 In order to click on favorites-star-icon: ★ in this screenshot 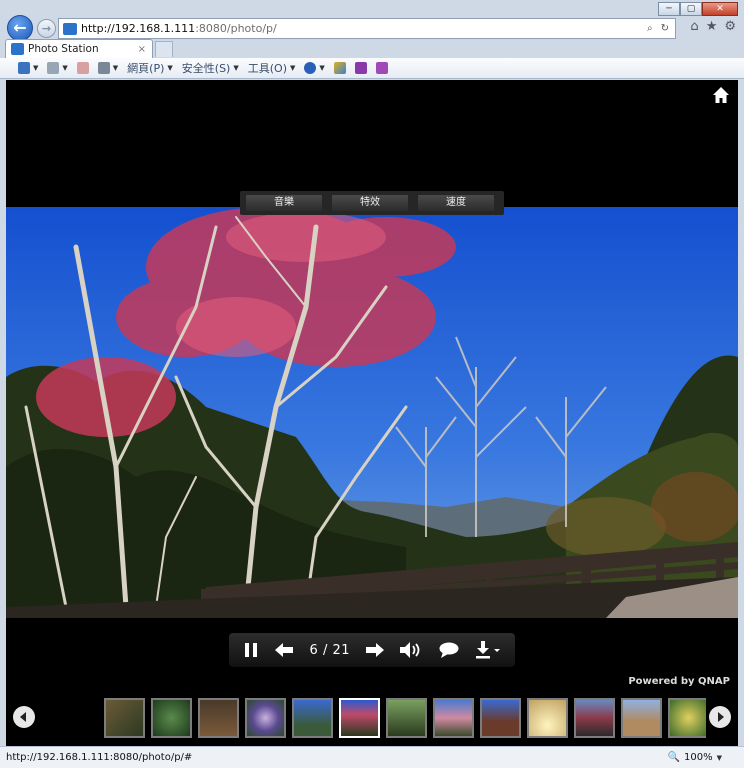, I will do `click(712, 26)`.